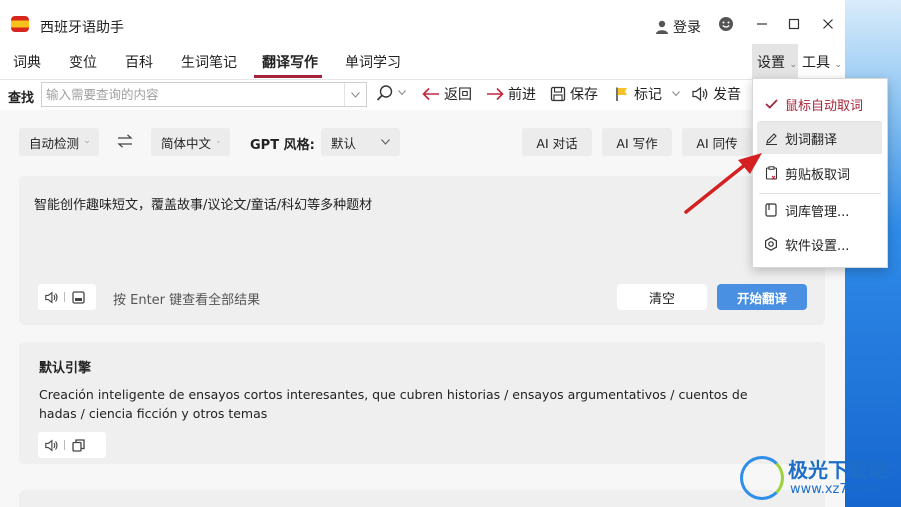 The width and height of the screenshot is (901, 507). I want to click on swap-languages-icon, so click(125, 141).